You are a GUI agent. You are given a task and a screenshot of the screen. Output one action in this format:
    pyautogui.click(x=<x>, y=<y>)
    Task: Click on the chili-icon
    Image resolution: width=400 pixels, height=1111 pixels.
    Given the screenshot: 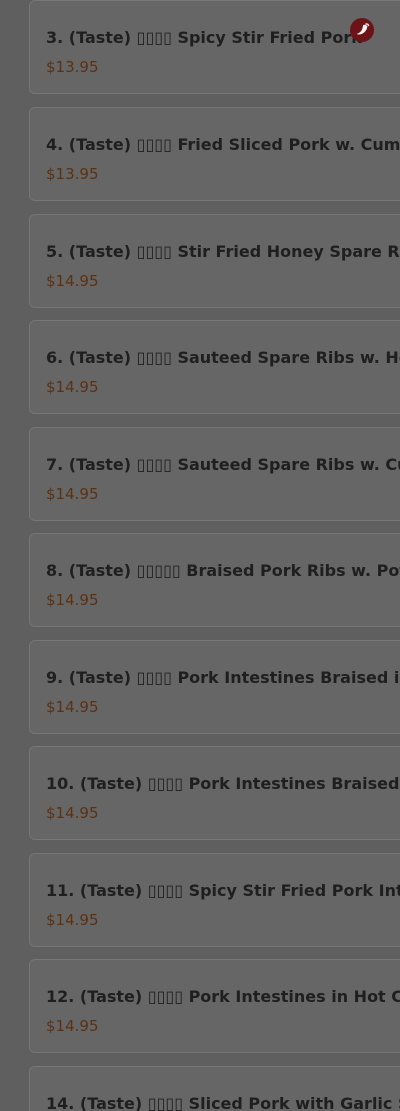 What is the action you would take?
    pyautogui.click(x=362, y=30)
    